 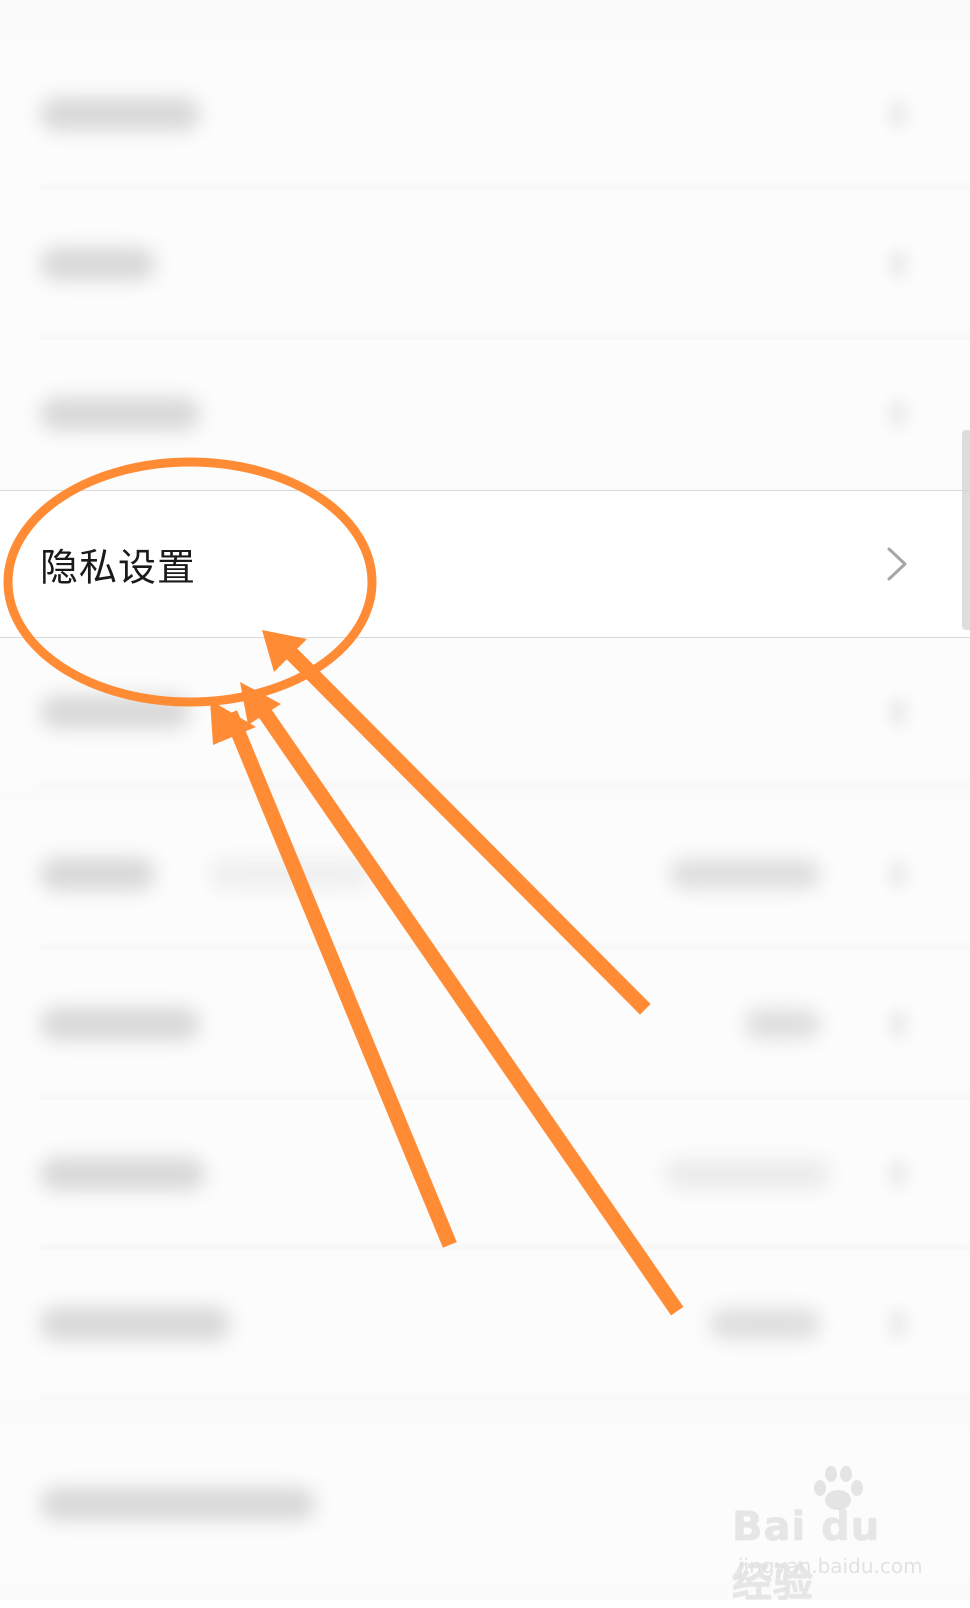 What do you see at coordinates (830, 1566) in the screenshot?
I see `watermark-url: jingyan.baidu.com` at bounding box center [830, 1566].